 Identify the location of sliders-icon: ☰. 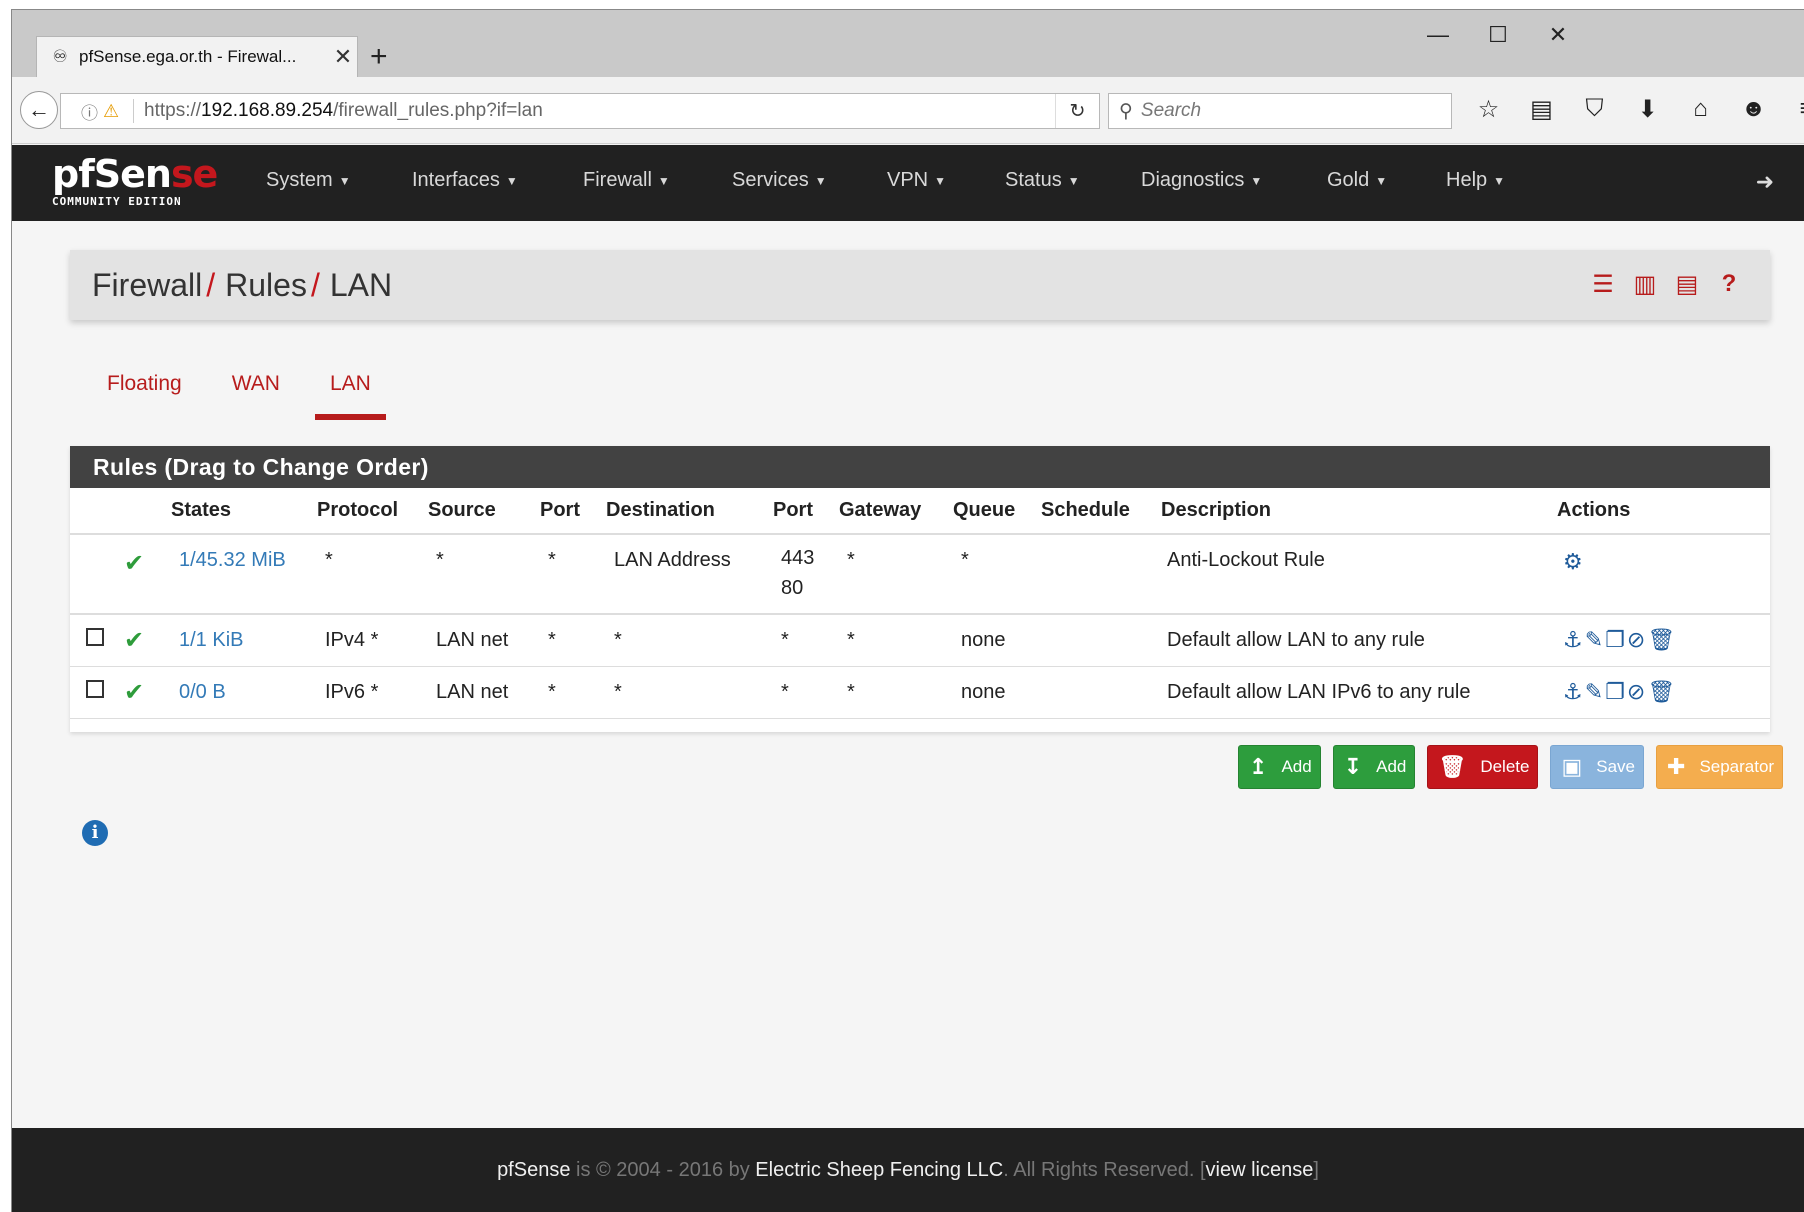
(1603, 284).